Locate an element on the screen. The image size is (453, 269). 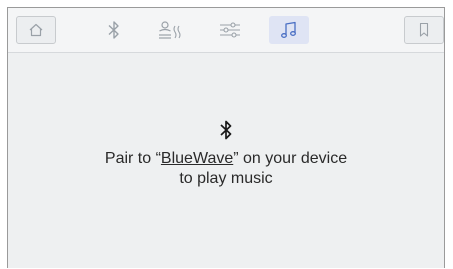
pairing-message-line1: Pair to “BlueWave” on your device is located at coordinates (226, 159).